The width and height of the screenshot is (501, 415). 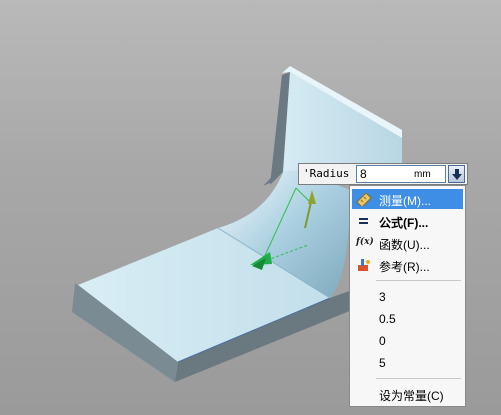 I want to click on function-icon: f(x), so click(x=365, y=242).